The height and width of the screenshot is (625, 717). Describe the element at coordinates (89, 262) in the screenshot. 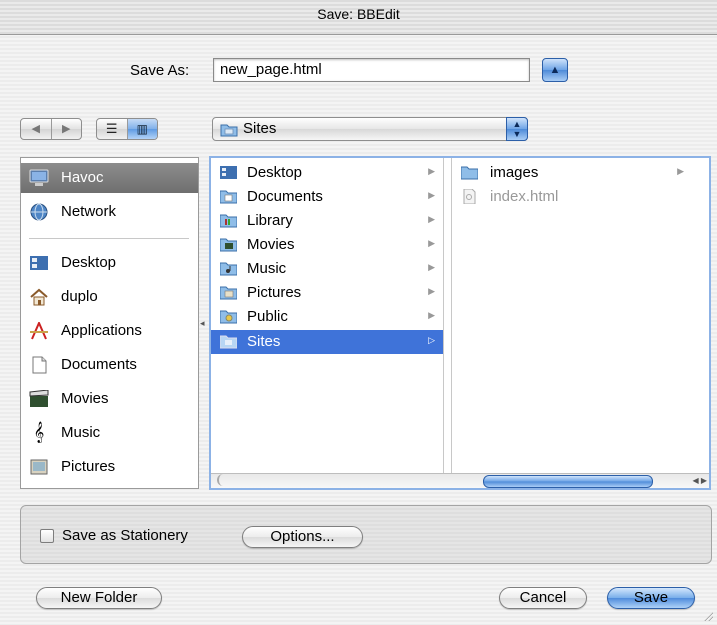

I see `sidebar-item-label: Desktop` at that location.